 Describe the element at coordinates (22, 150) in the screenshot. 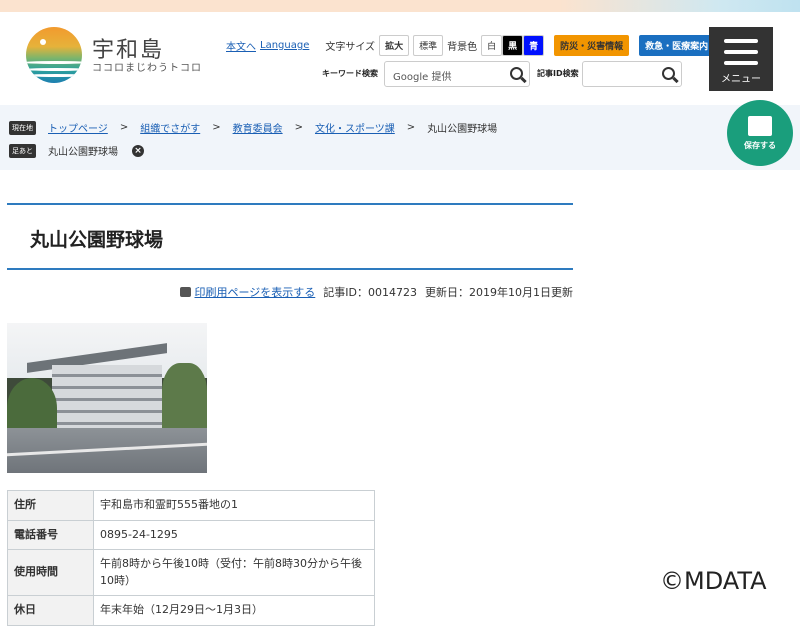

I see `history-tag: 足あと` at that location.